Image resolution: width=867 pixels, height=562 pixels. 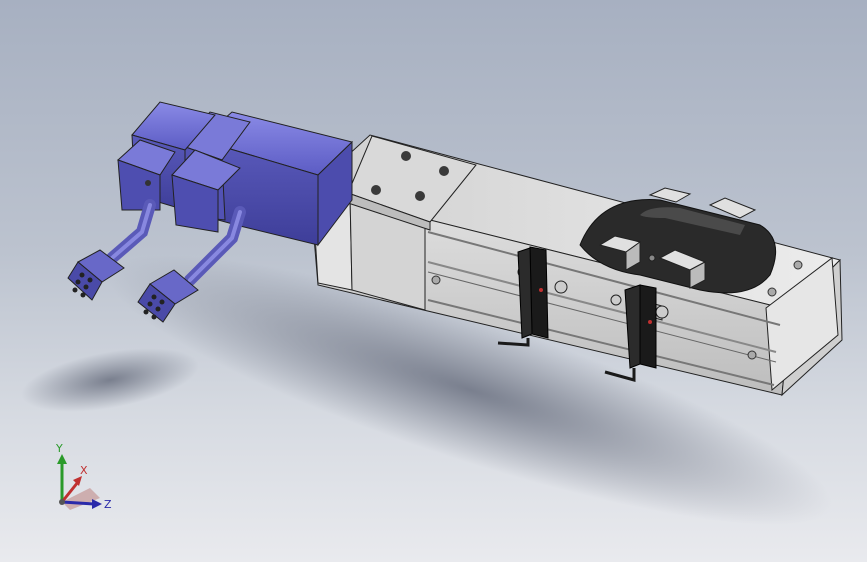 I want to click on cable-shadow, so click(x=110, y=380).